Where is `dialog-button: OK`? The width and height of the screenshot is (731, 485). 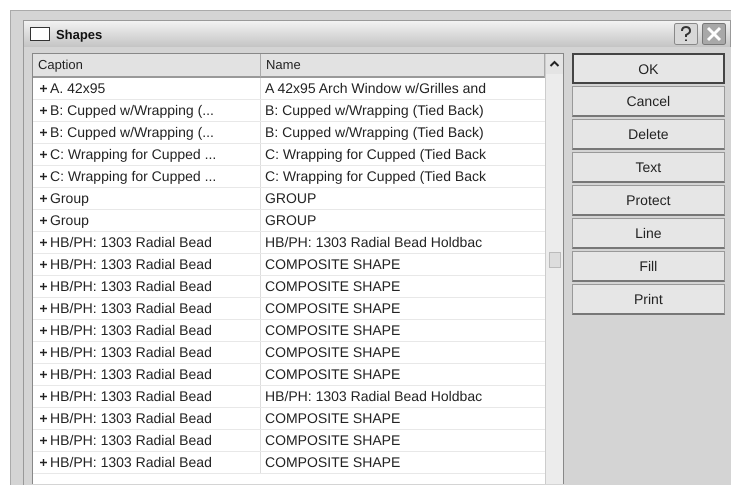
dialog-button: OK is located at coordinates (648, 68).